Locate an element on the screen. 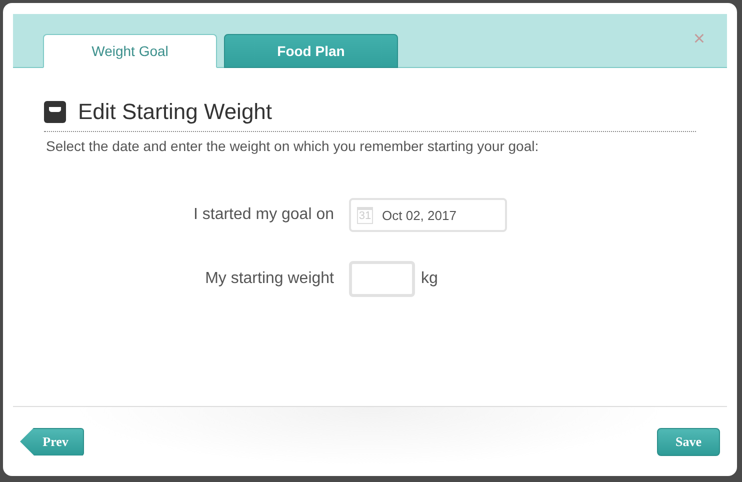  scale-icon is located at coordinates (55, 112).